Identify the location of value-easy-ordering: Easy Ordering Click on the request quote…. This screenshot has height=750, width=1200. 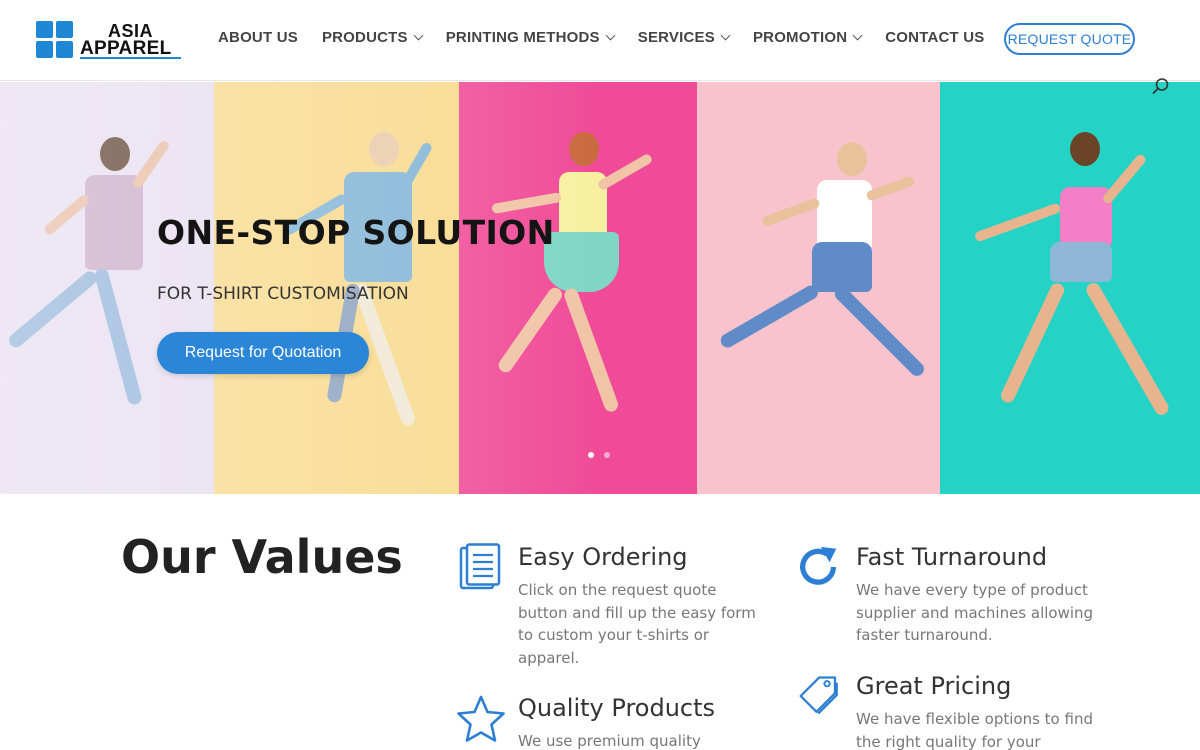
(608, 613).